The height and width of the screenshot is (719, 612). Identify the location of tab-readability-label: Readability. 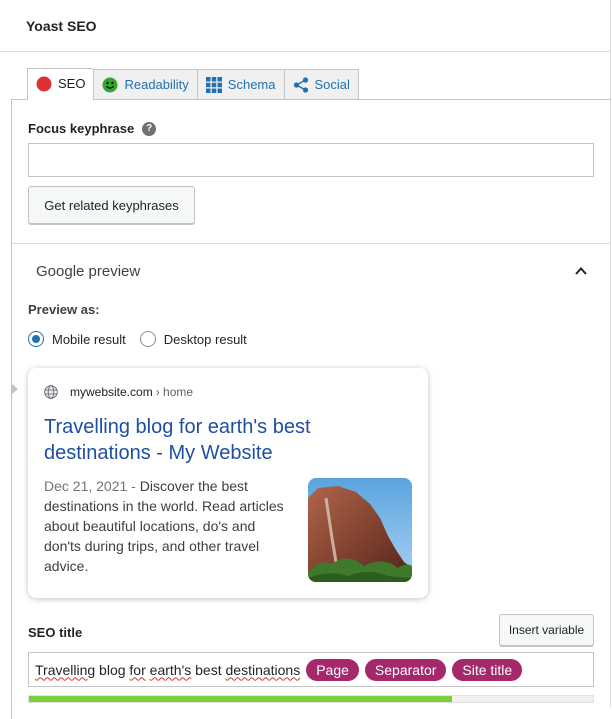
(156, 84).